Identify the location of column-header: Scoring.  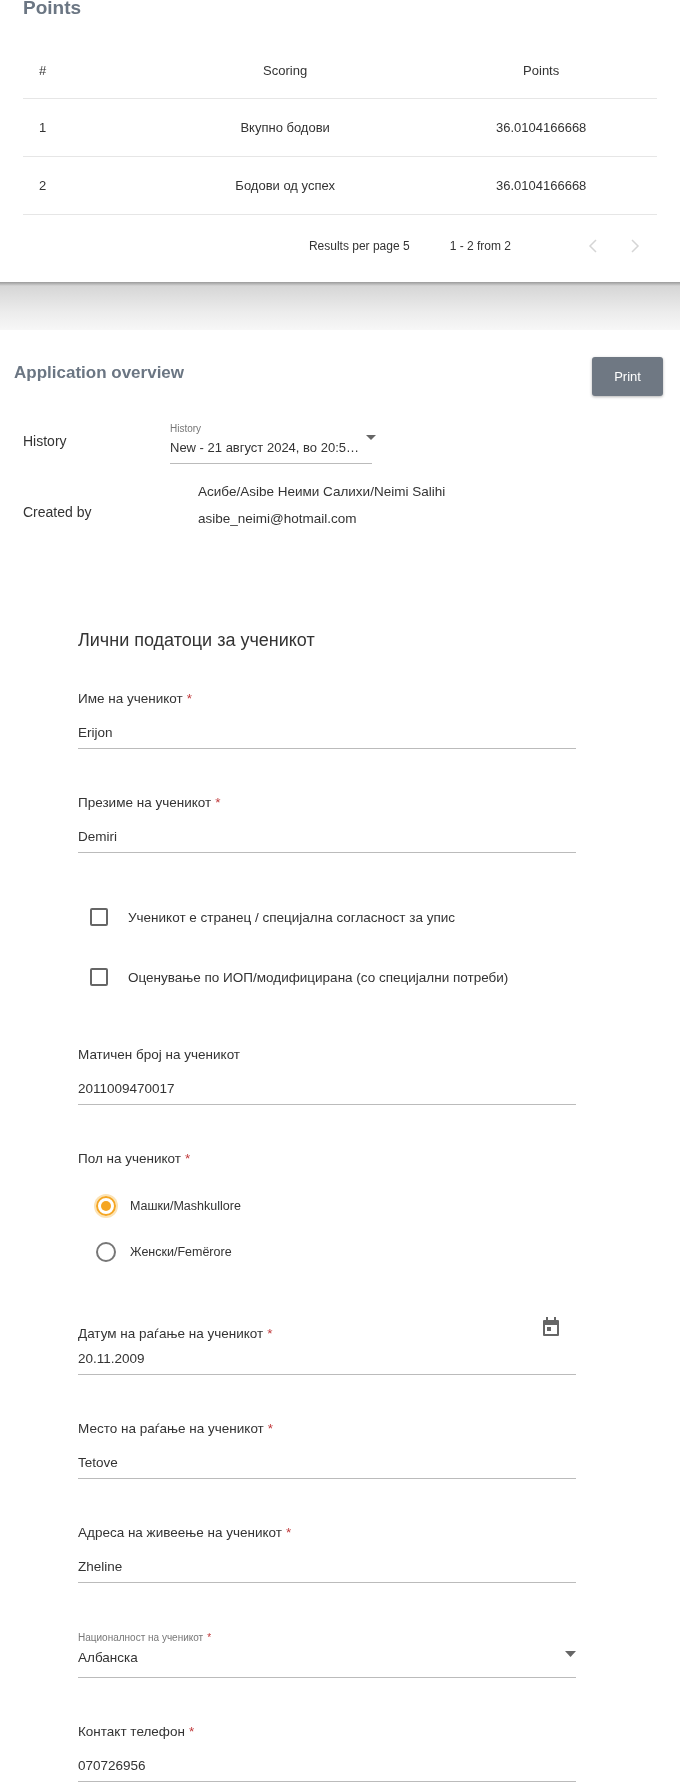
(285, 70).